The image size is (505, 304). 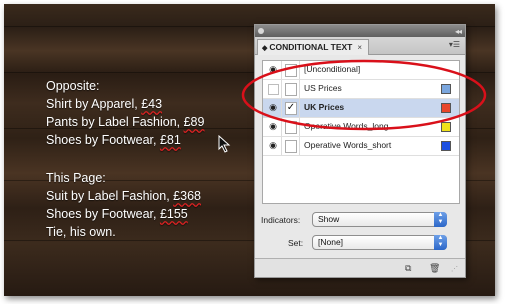 I want to click on copy-line: Shoes by Footwear, £81, so click(x=113, y=140).